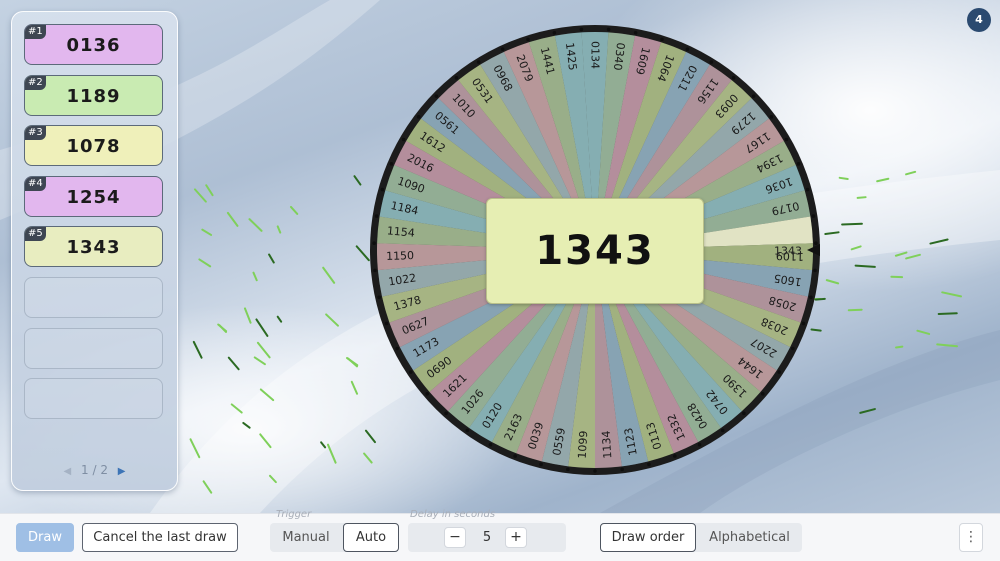  Describe the element at coordinates (595, 251) in the screenshot. I see `selected-result: 1343` at that location.